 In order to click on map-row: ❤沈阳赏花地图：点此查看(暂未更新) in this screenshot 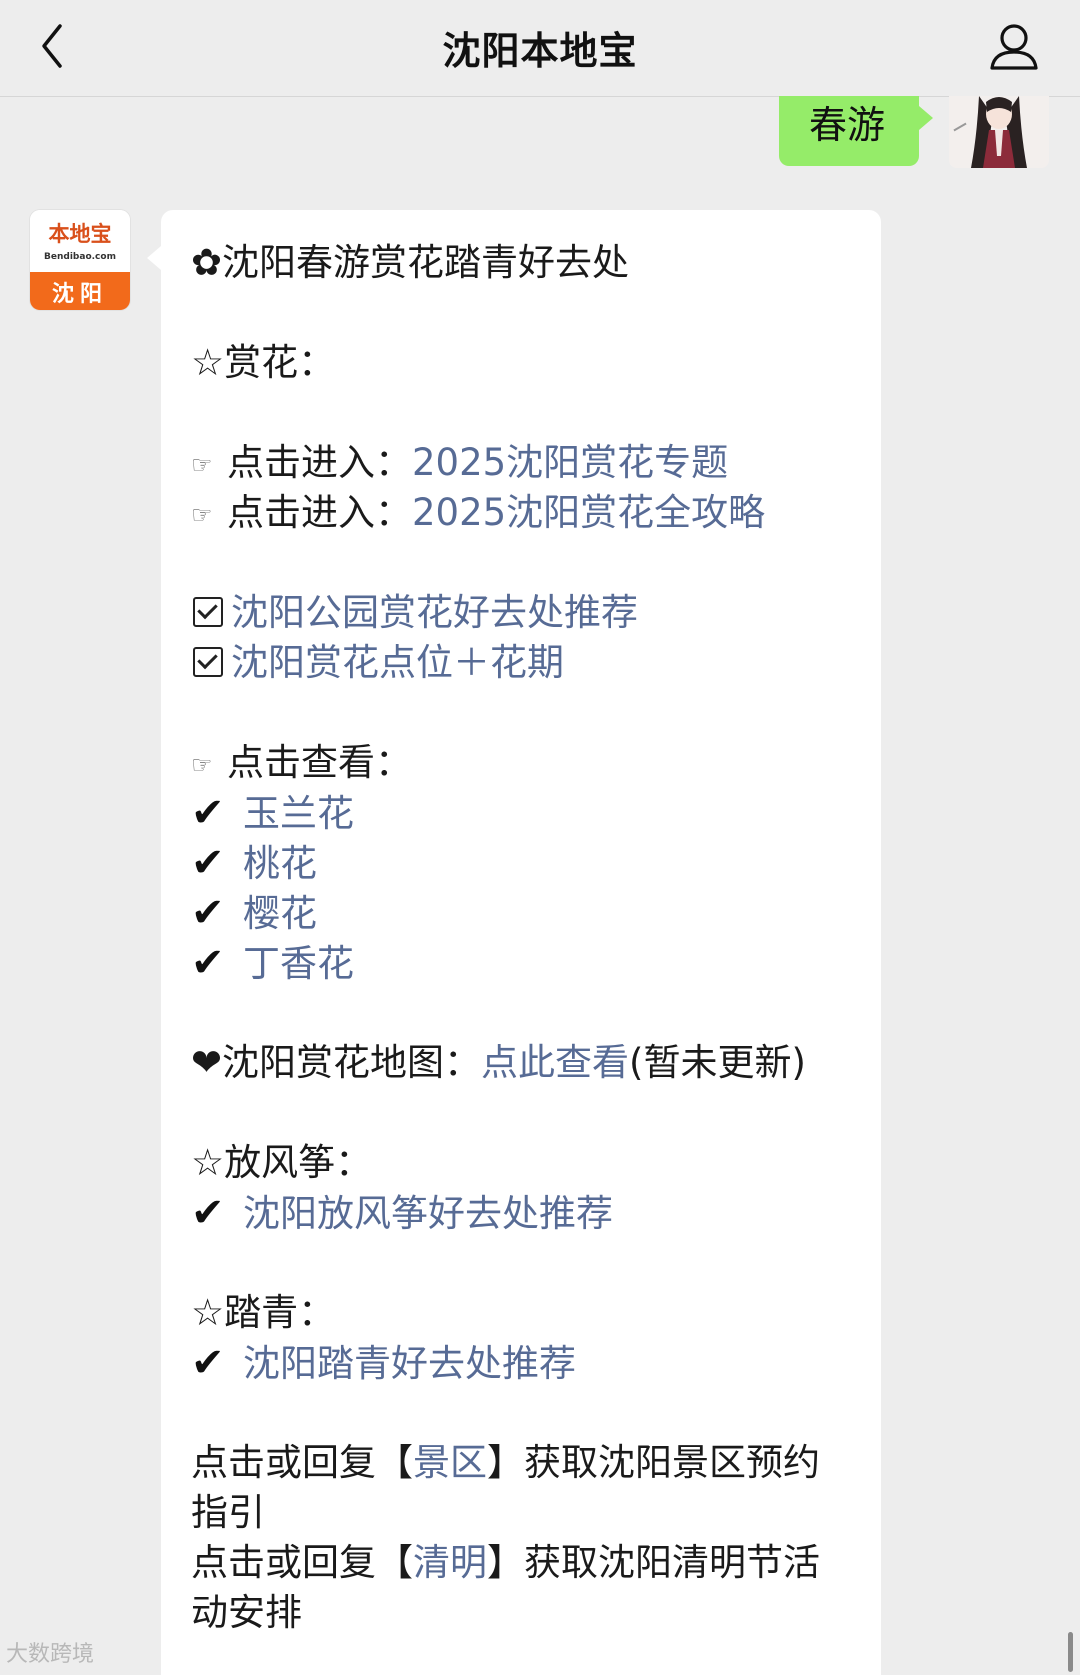, I will do `click(498, 1063)`.